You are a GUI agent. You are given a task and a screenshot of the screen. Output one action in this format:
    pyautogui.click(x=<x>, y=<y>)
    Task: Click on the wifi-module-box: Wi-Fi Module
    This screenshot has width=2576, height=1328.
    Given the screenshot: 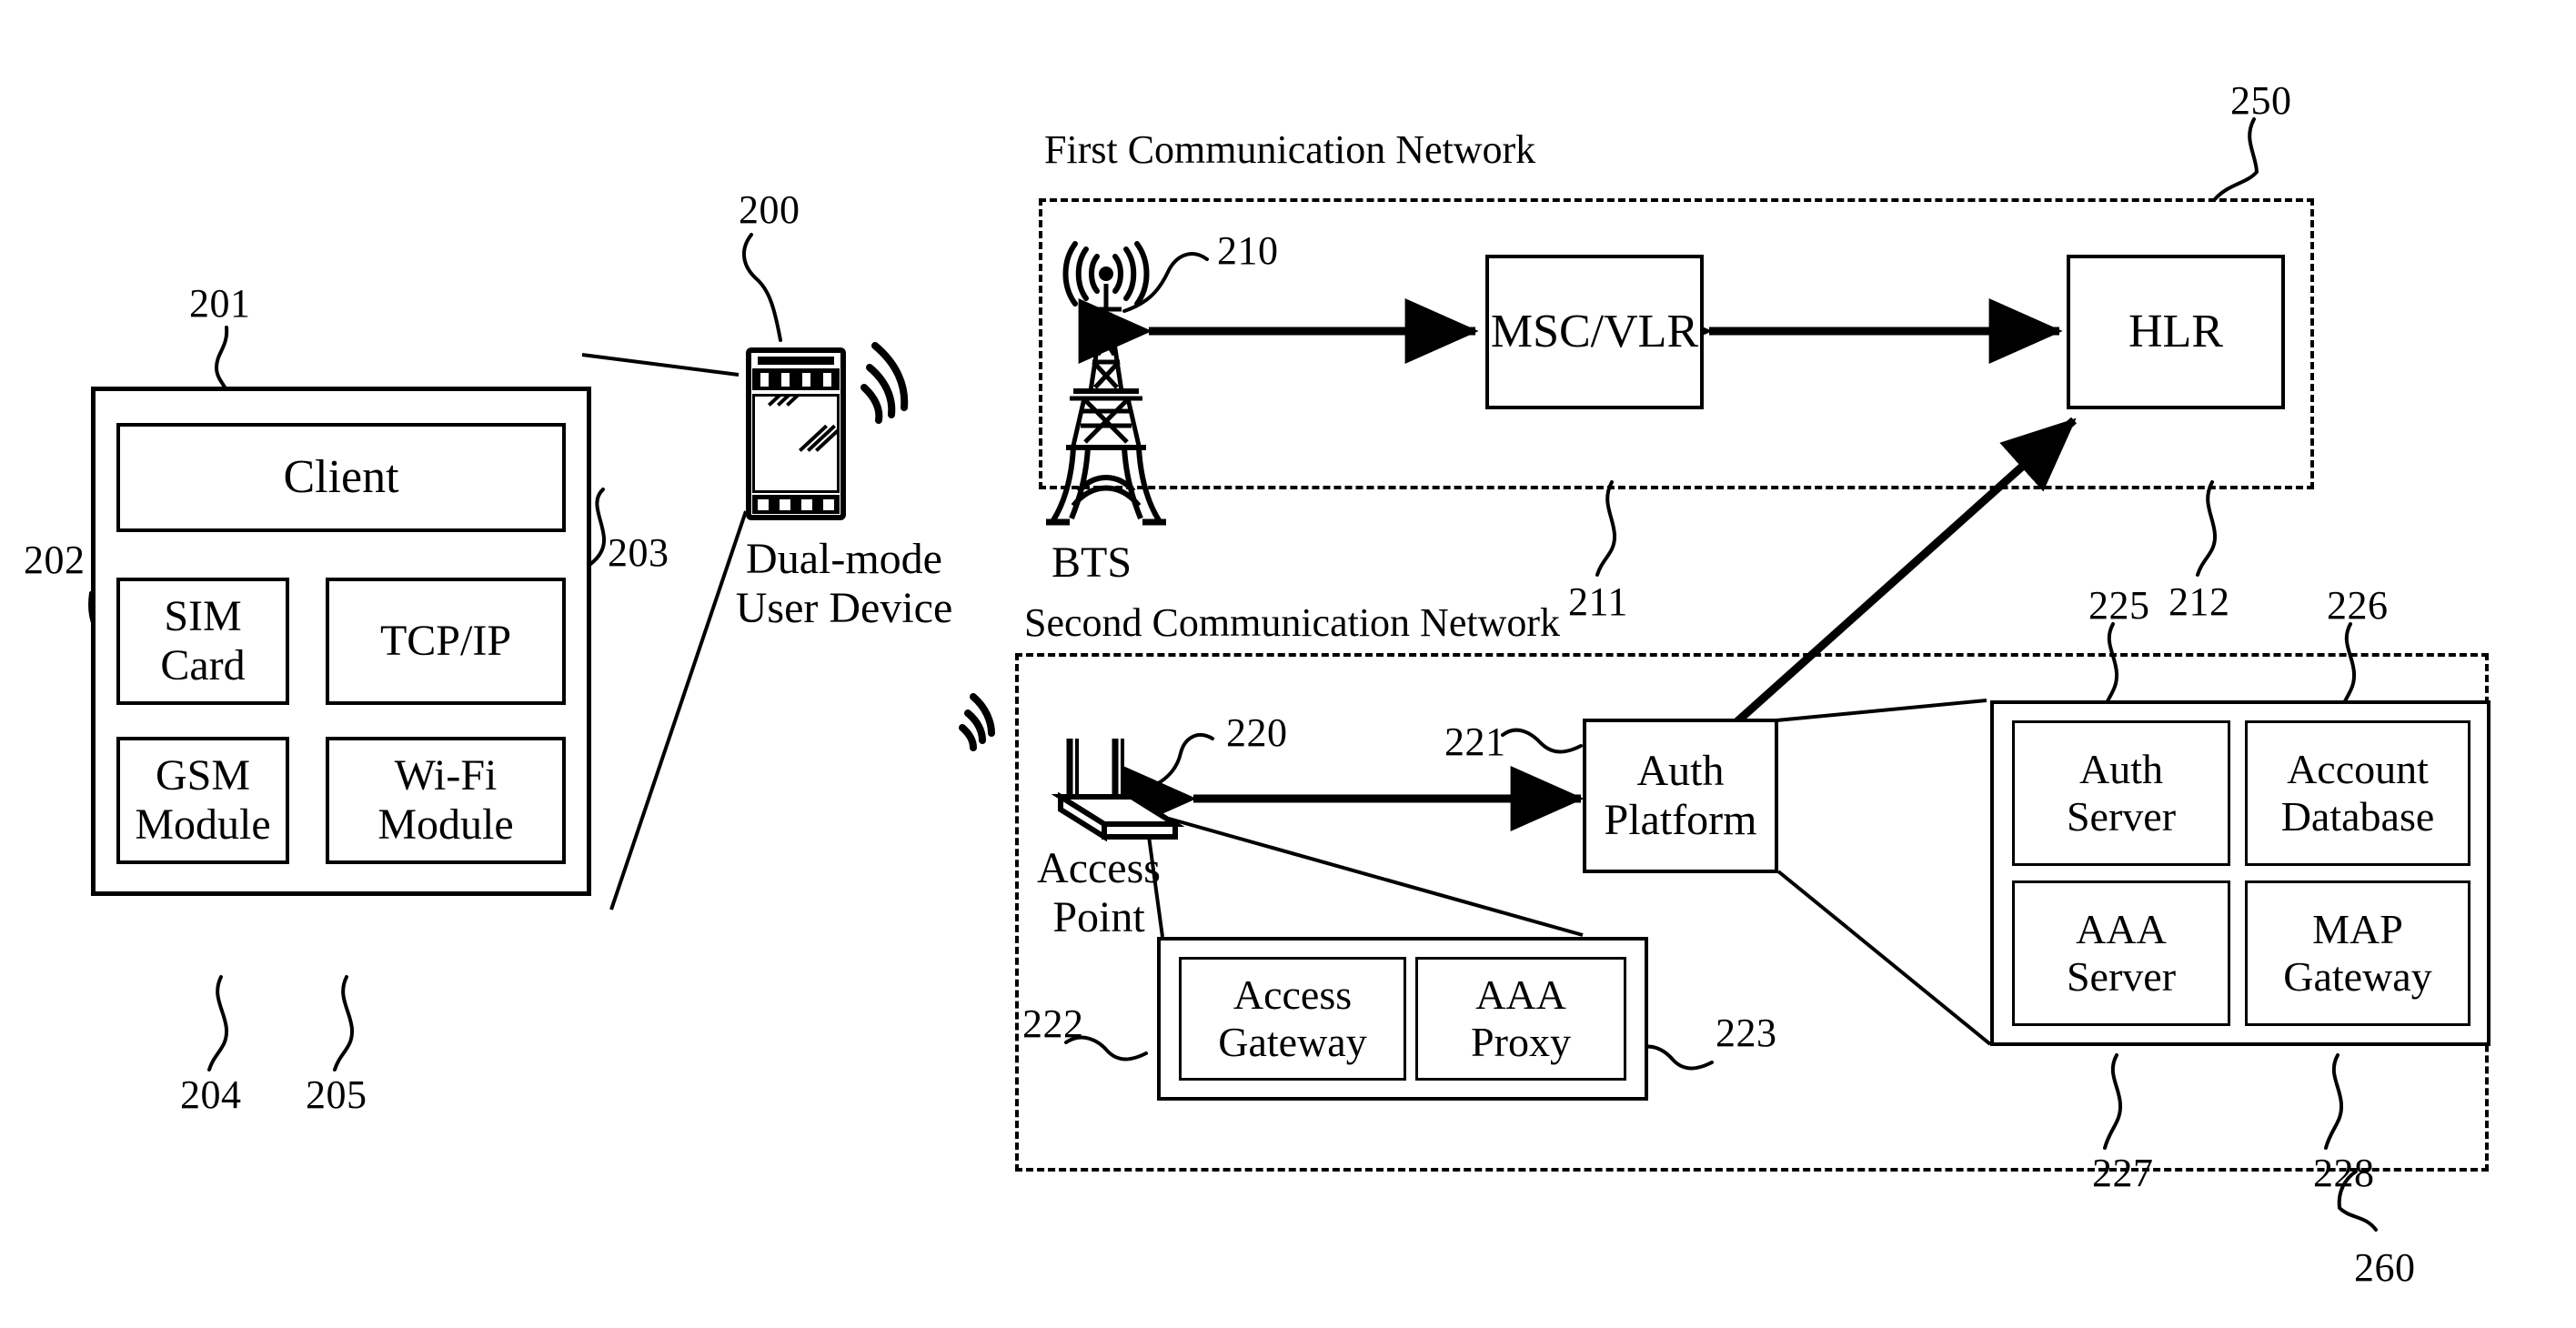 What is the action you would take?
    pyautogui.click(x=446, y=800)
    